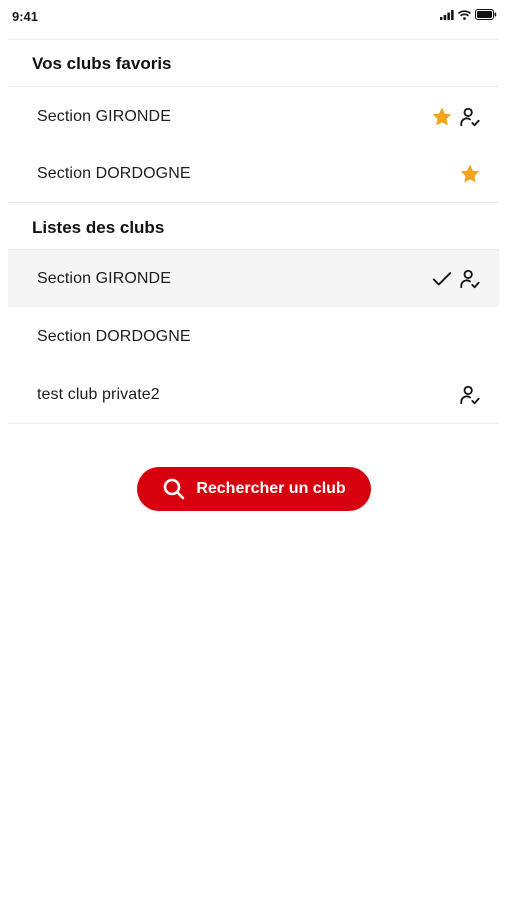 This screenshot has width=507, height=900. I want to click on favorite-club-row-dordogne: Section DORDOGNE, so click(253, 173).